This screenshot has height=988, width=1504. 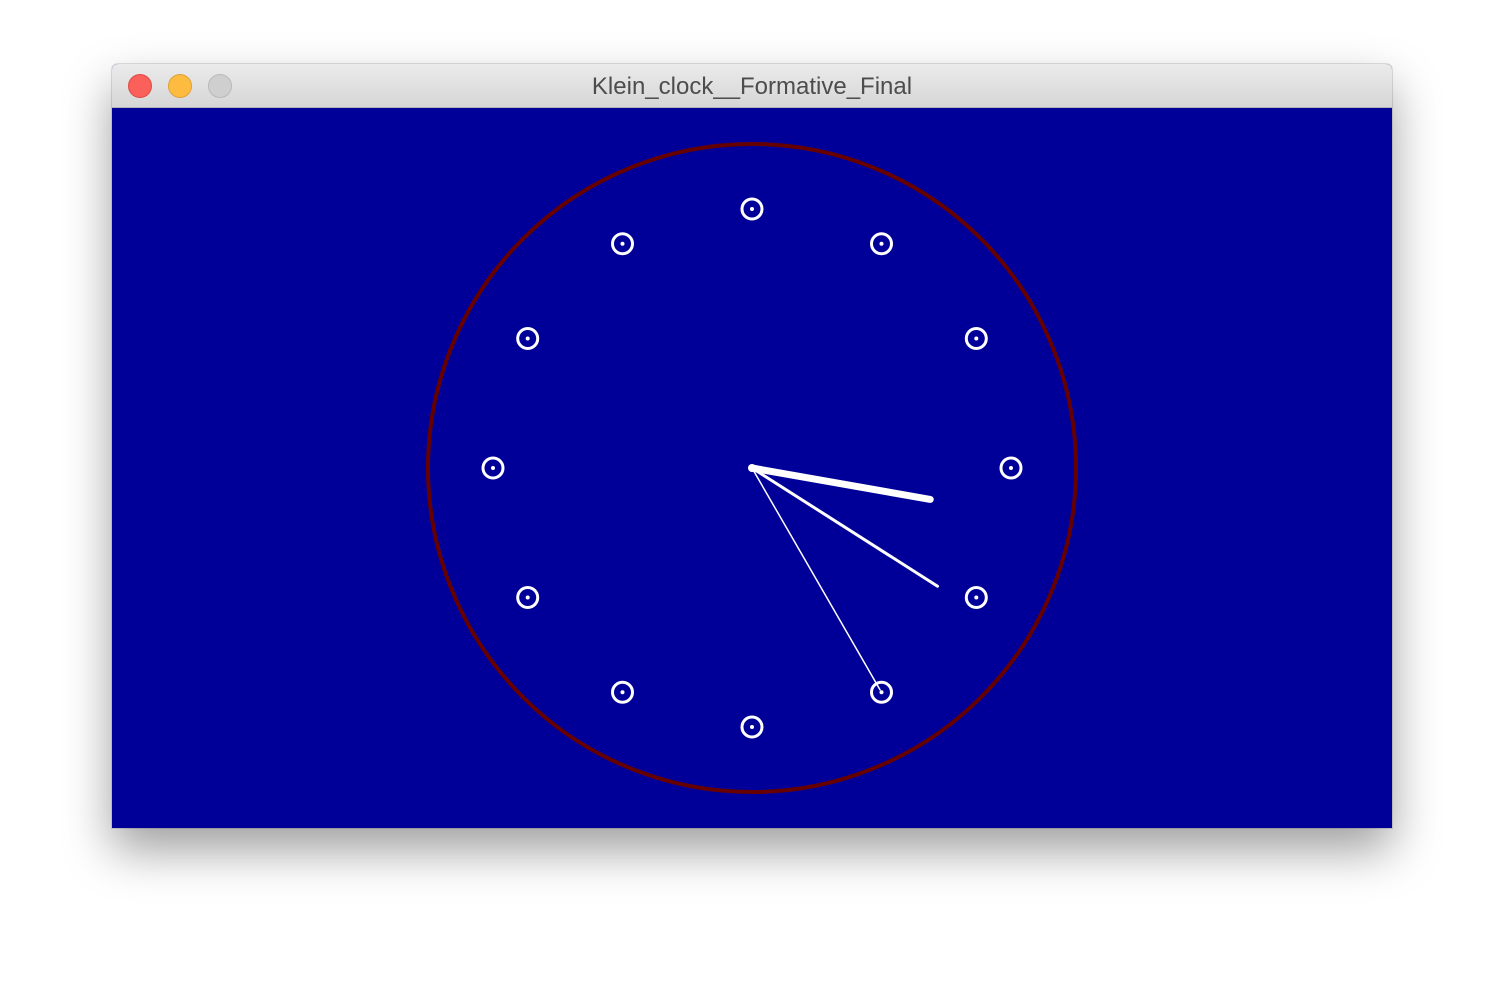 I want to click on window-title: Klein_clock__Formative_Final, so click(x=752, y=86).